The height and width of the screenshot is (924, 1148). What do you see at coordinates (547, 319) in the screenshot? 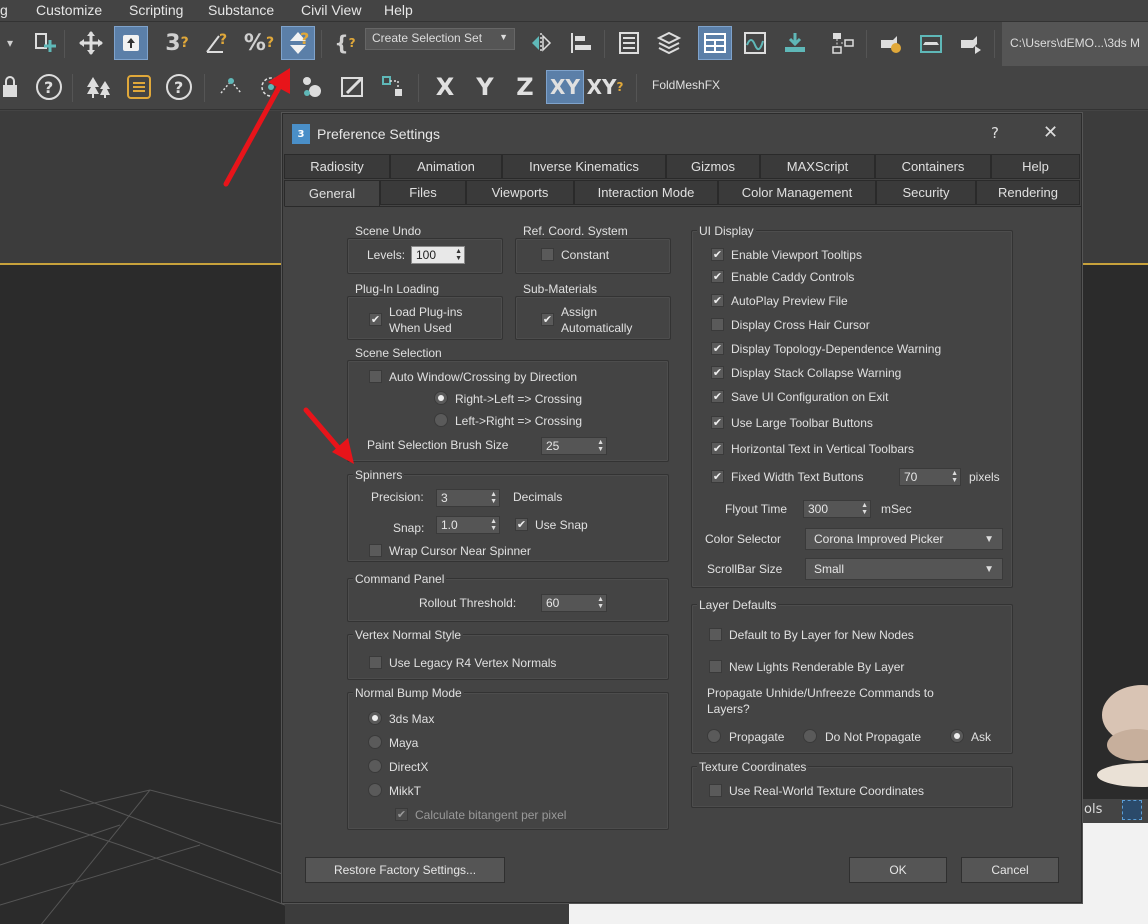
I see `assign-auto-checkbox: ✔` at bounding box center [547, 319].